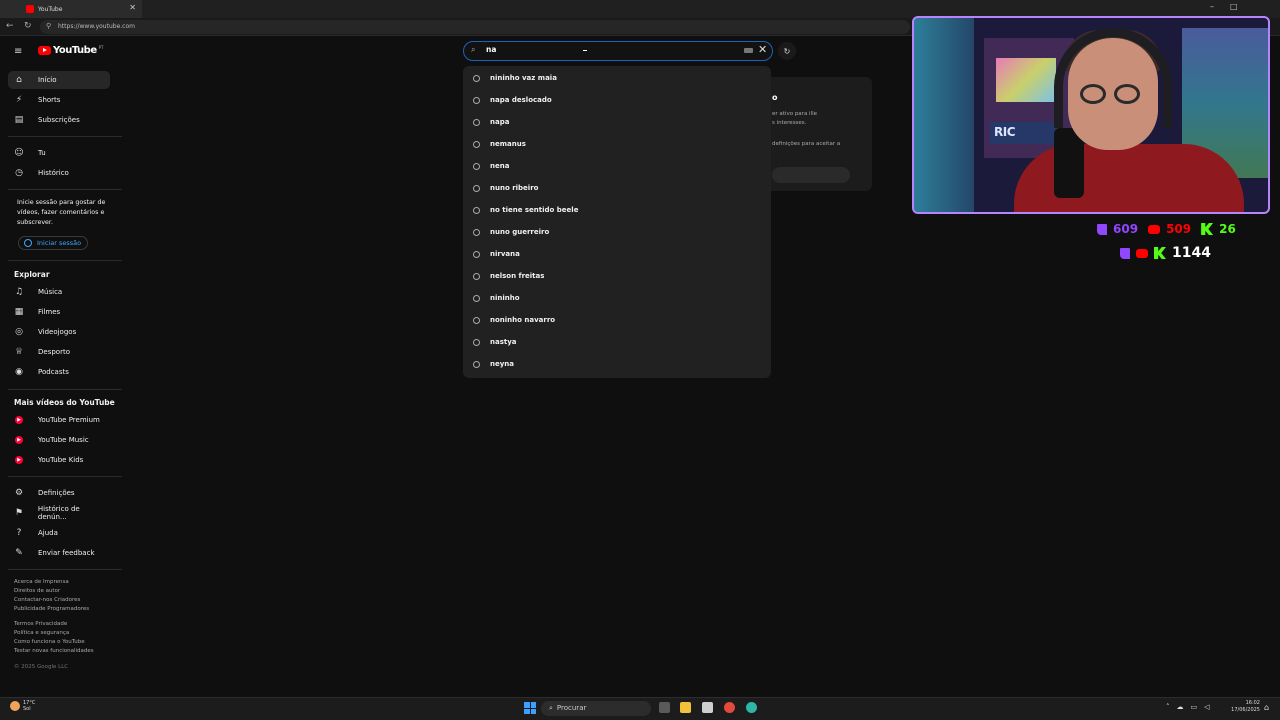 This screenshot has width=1280, height=720. Describe the element at coordinates (59, 352) in the screenshot. I see `sidebar-item-sports: ♕ Desporto` at that location.